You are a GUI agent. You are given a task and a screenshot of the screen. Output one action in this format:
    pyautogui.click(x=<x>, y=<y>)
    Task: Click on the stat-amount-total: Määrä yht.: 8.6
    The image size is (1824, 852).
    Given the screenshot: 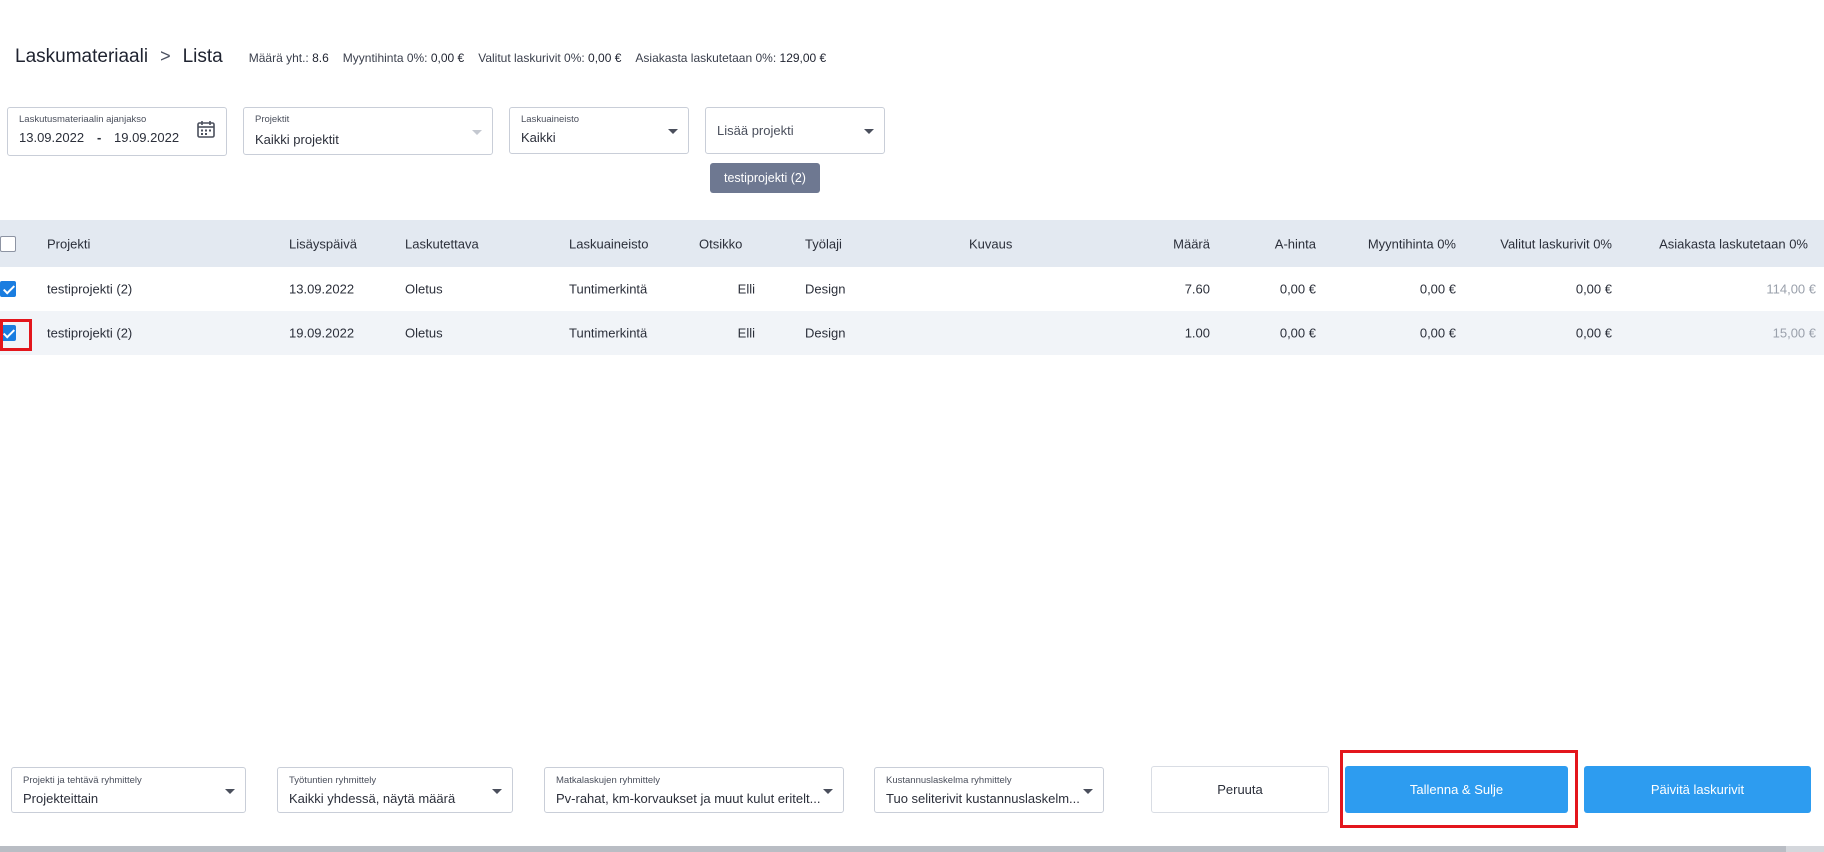 What is the action you would take?
    pyautogui.click(x=288, y=58)
    